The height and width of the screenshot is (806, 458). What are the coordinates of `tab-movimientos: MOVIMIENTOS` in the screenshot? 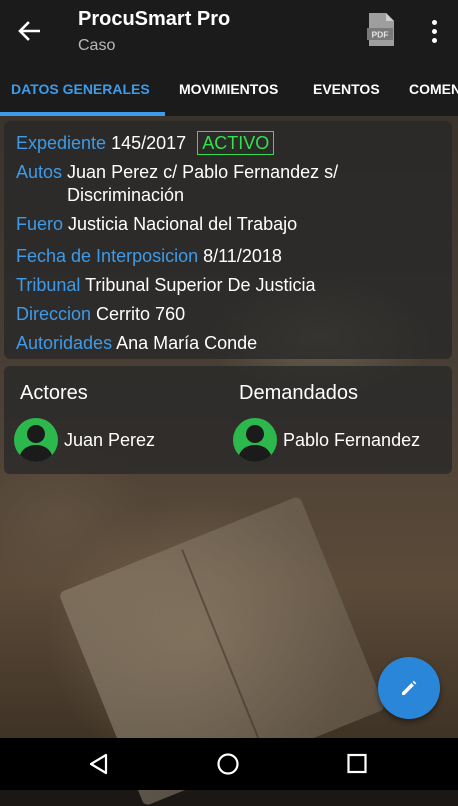 It's located at (228, 93).